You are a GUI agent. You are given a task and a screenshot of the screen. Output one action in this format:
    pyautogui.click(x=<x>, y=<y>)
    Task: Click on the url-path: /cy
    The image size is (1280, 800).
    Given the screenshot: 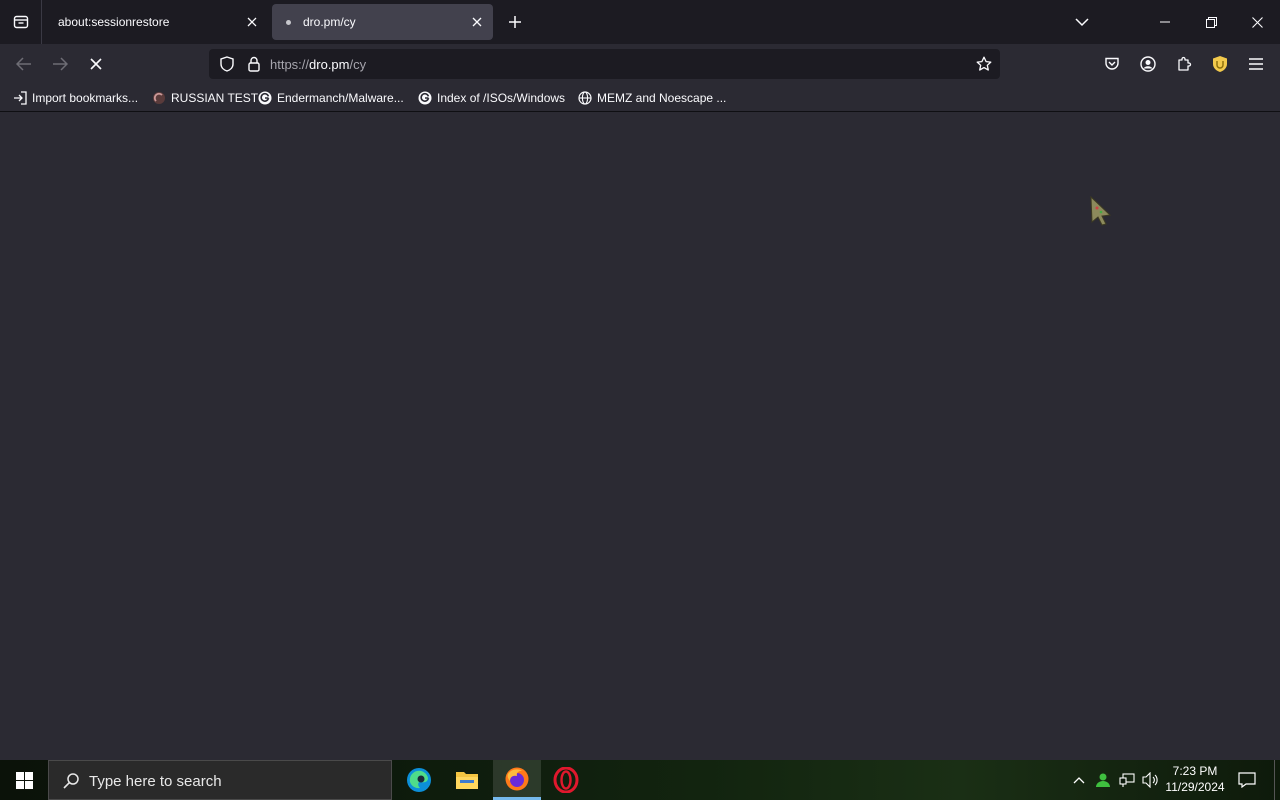 What is the action you would take?
    pyautogui.click(x=358, y=64)
    